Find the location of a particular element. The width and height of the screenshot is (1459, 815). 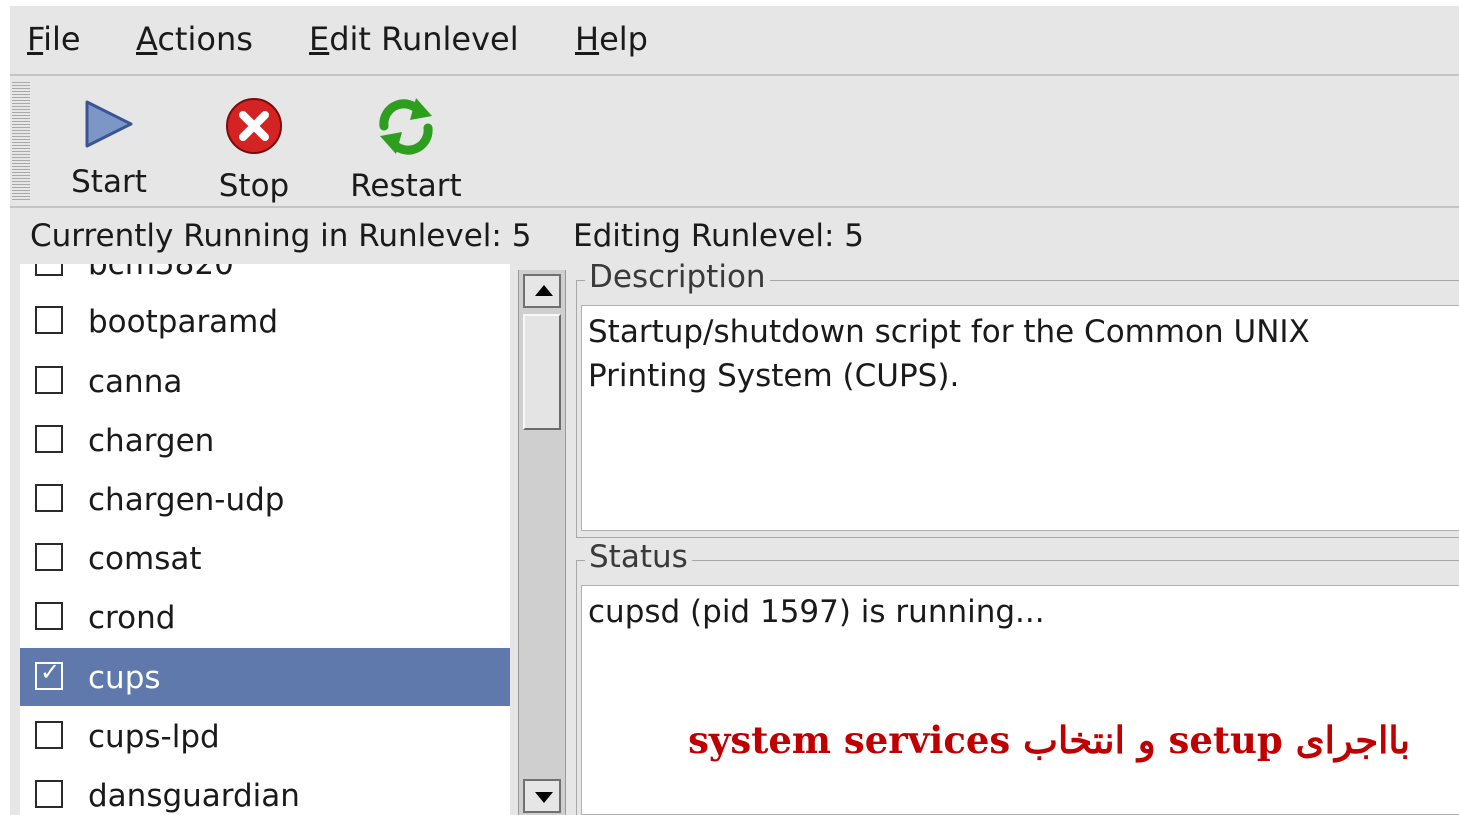

scroll-thumb is located at coordinates (542, 372).